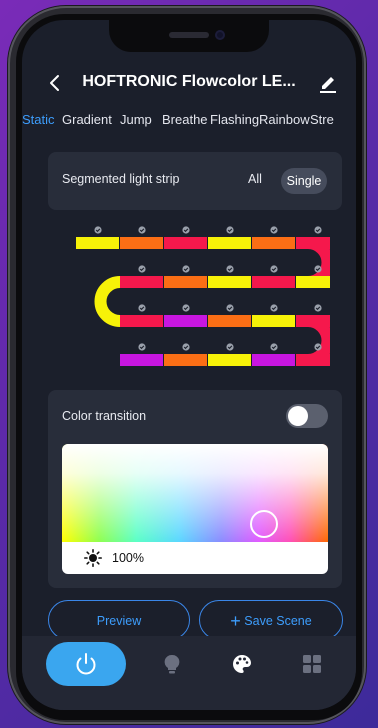 The image size is (378, 728). I want to click on back-button, so click(56, 83).